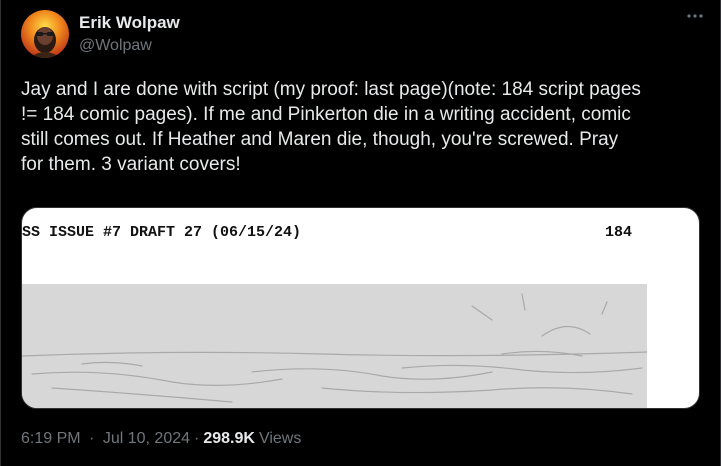 This screenshot has width=721, height=466. Describe the element at coordinates (51, 438) in the screenshot. I see `tweet-time: 6:19 PM` at that location.